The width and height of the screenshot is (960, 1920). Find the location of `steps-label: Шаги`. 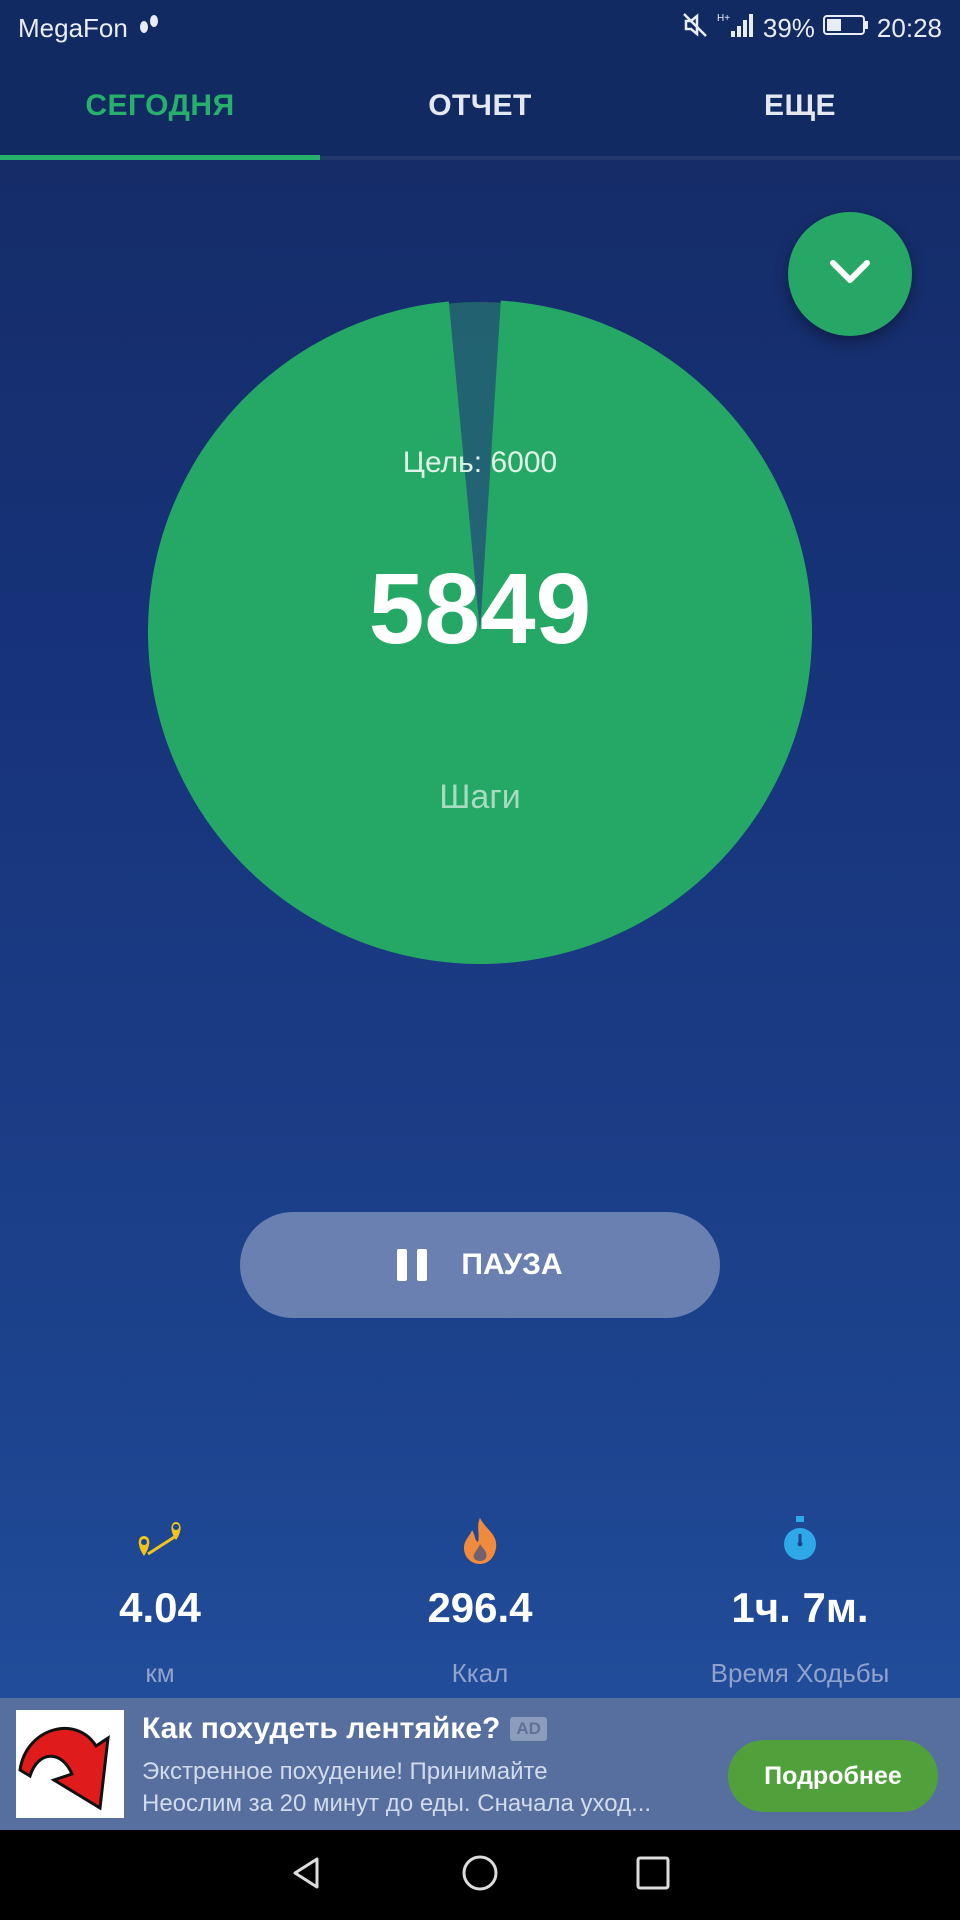

steps-label: Шаги is located at coordinates (480, 797).